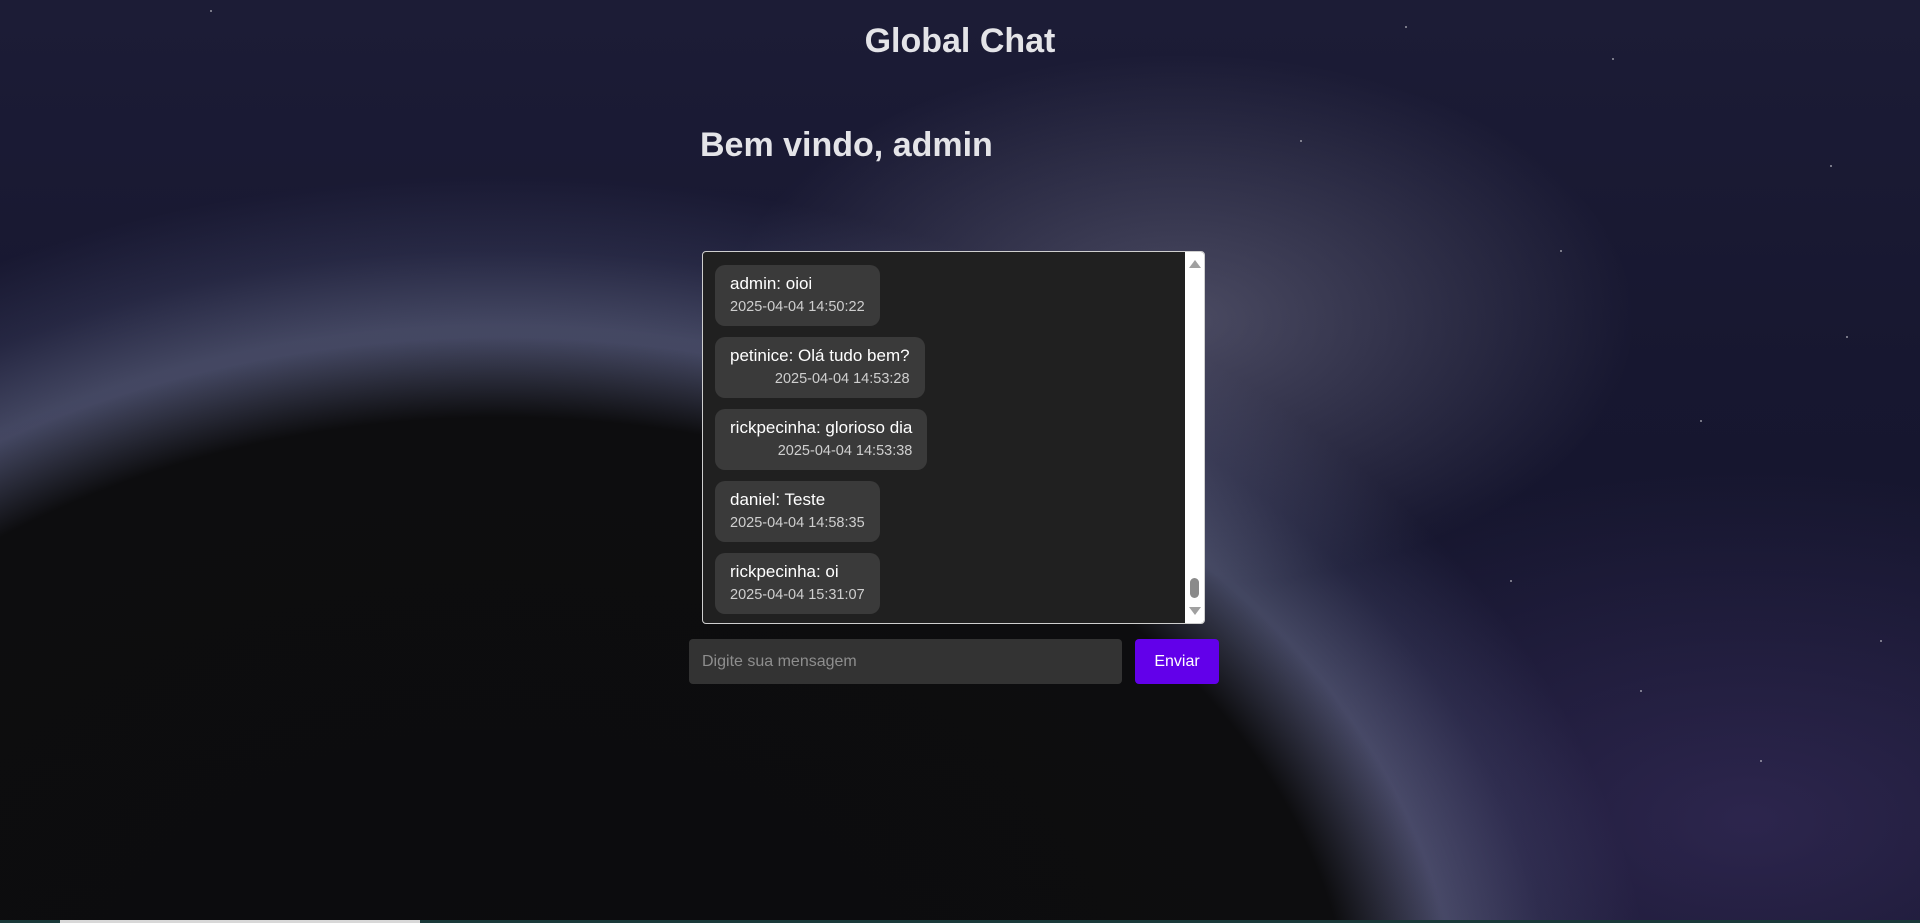 The height and width of the screenshot is (923, 1920). Describe the element at coordinates (797, 583) in the screenshot. I see `message-bubble: rickpecinha: oi 2025-04-04 15:31:07` at that location.